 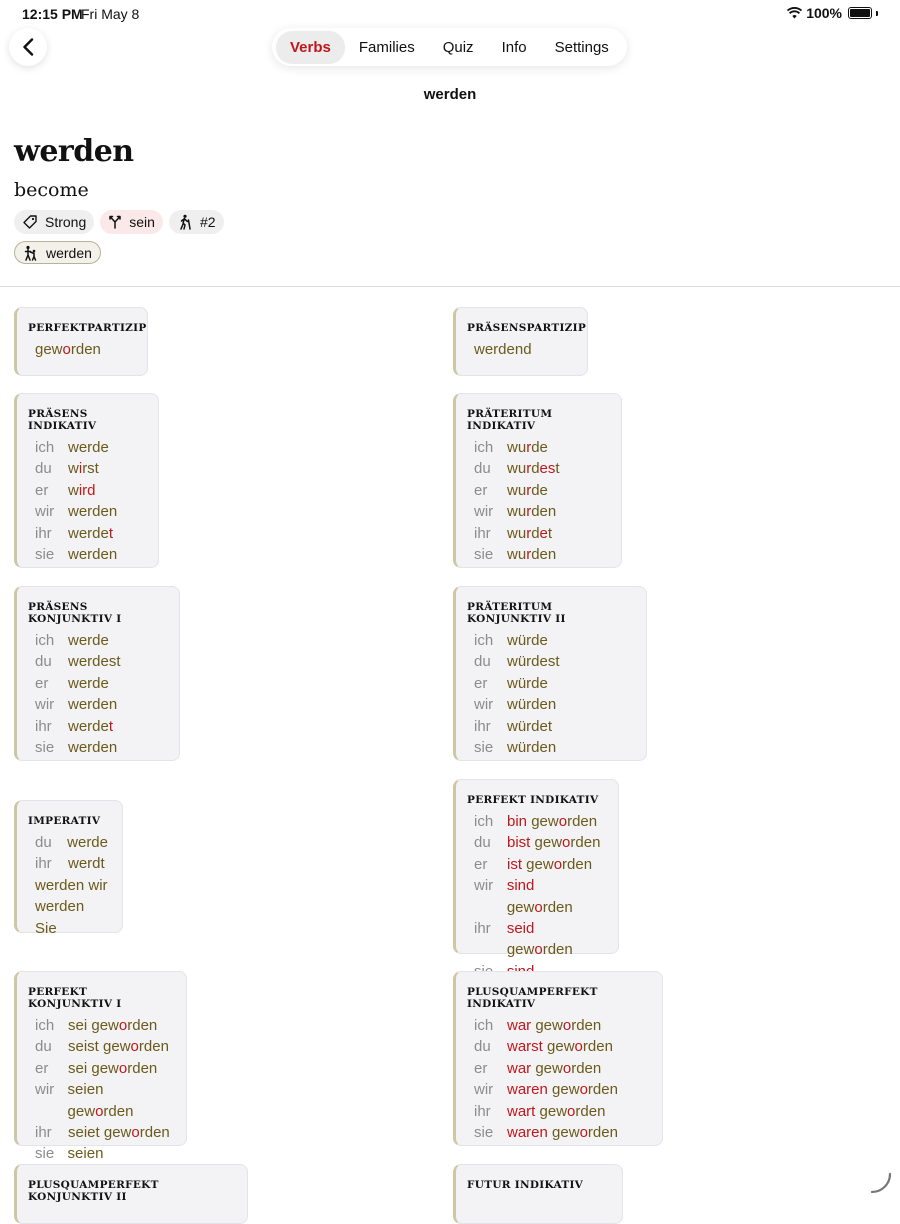 I want to click on conjugation-row: du würdest, so click(x=549, y=661).